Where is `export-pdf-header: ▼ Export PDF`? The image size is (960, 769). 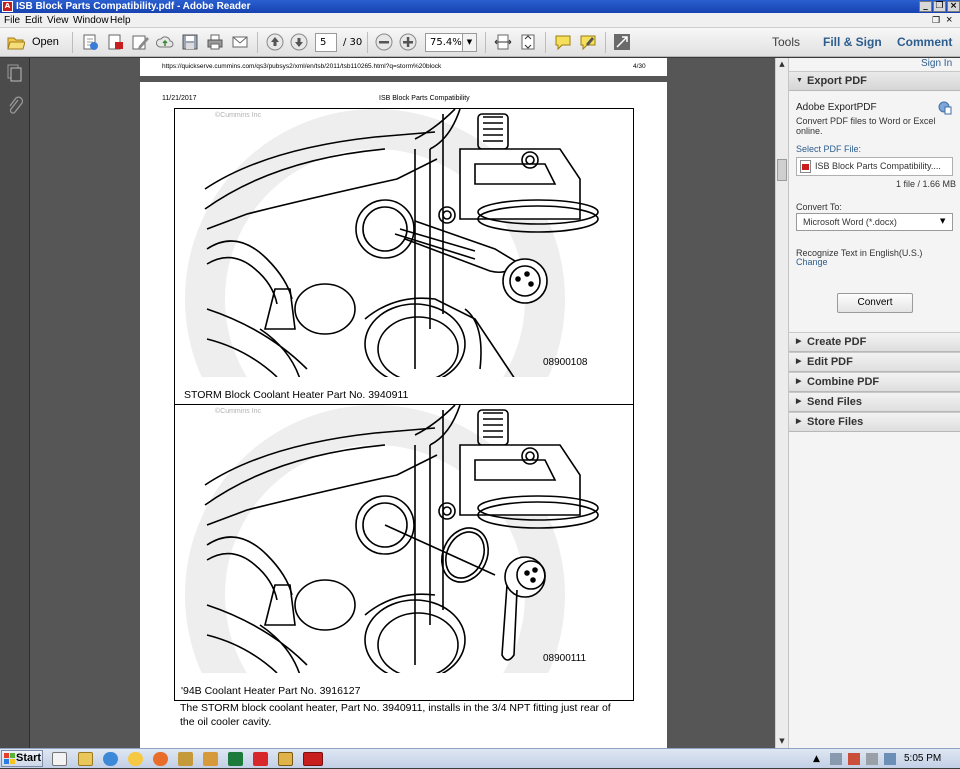
export-pdf-header: ▼ Export PDF is located at coordinates (874, 81).